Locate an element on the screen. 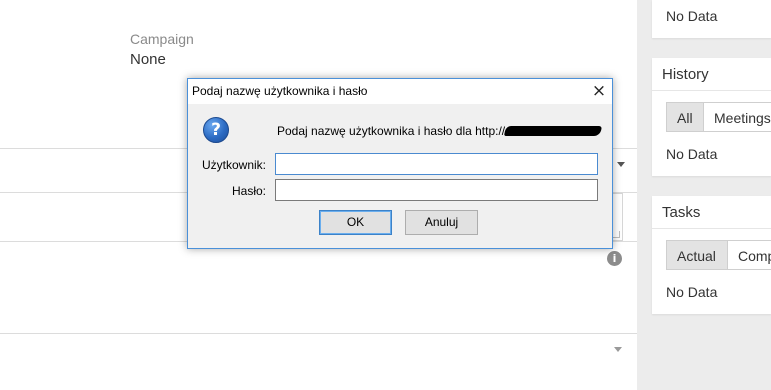 The width and height of the screenshot is (771, 390). tasks-filter-actual: Actual is located at coordinates (697, 255).